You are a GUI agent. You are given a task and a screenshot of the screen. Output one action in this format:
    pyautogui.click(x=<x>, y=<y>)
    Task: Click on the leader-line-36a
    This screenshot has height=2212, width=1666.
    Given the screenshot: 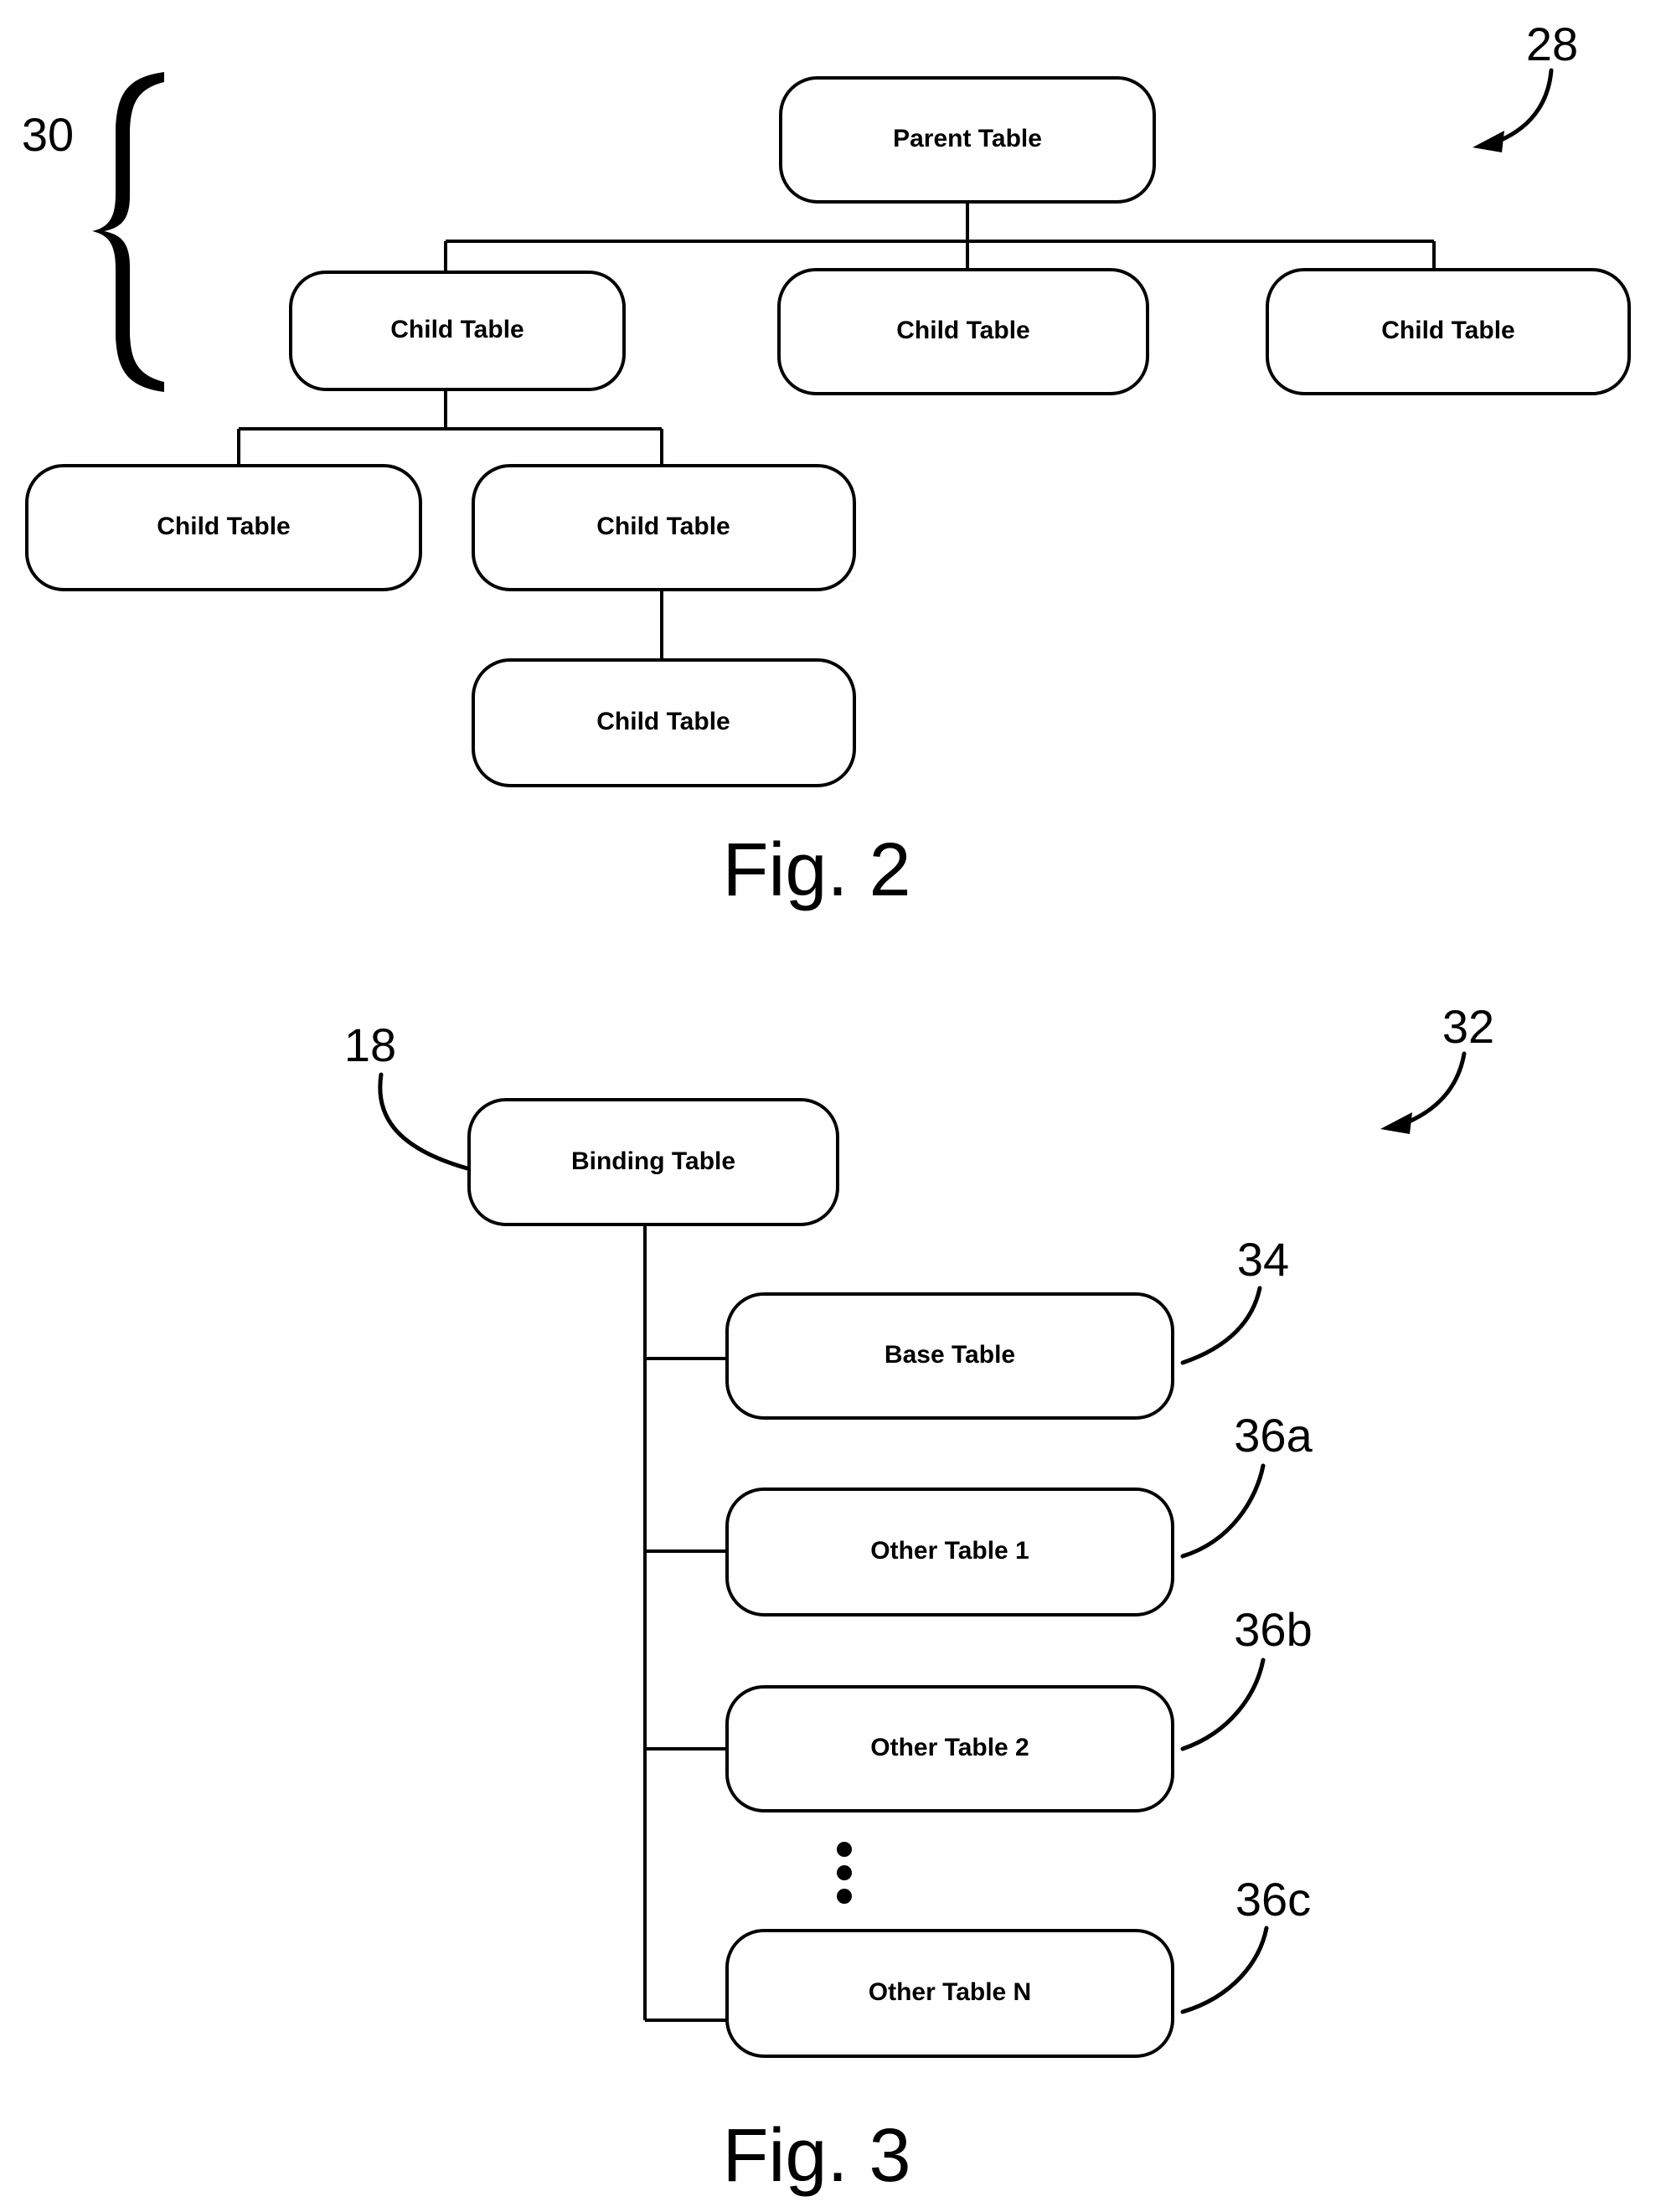 What is the action you would take?
    pyautogui.click(x=1223, y=1511)
    